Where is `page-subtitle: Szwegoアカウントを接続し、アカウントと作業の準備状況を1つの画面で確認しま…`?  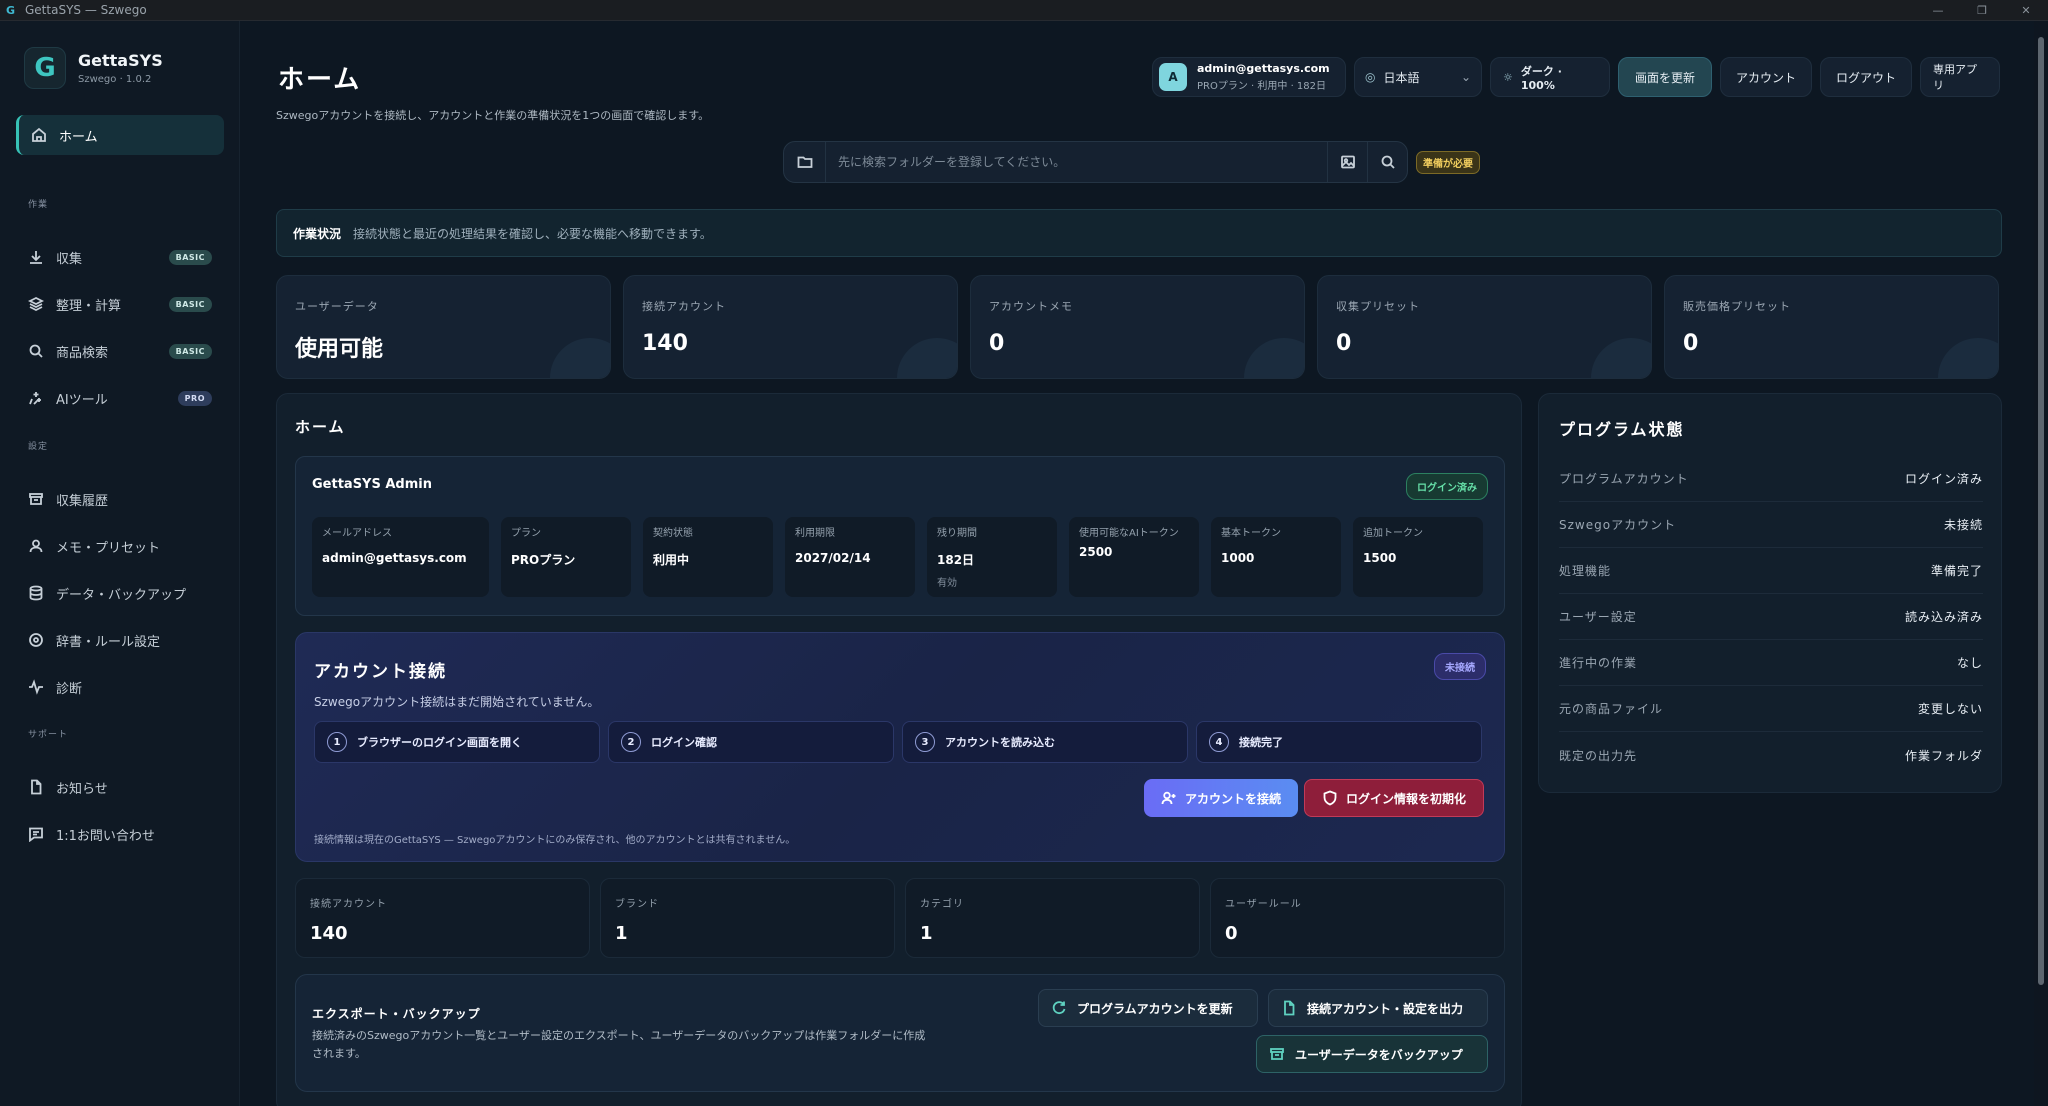 page-subtitle: Szwegoアカウントを接続し、アカウントと作業の準備状況を1つの画面で確認しま… is located at coordinates (493, 115).